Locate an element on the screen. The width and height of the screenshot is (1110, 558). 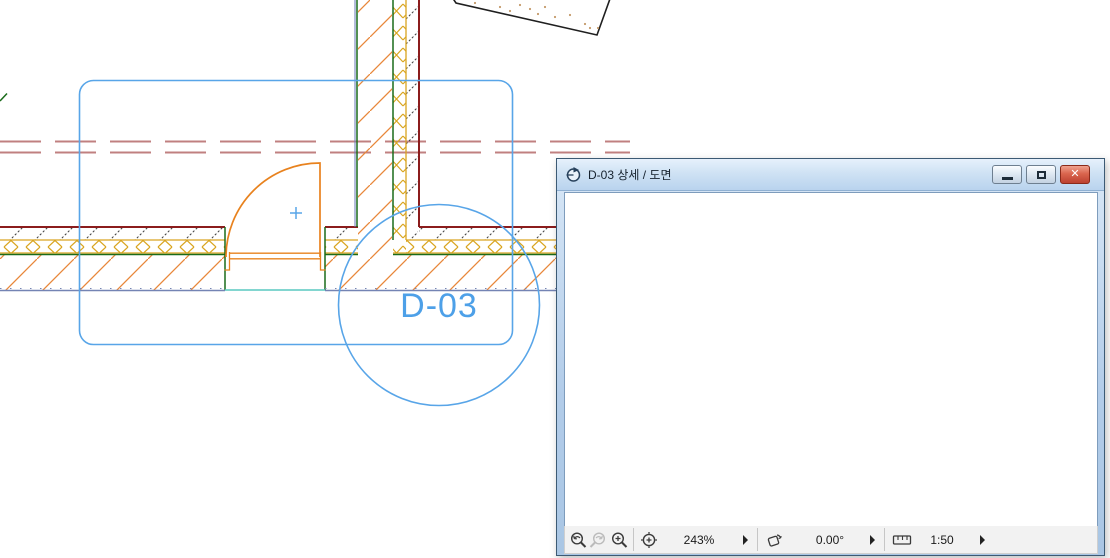
rotation-angle-value: 0.00° is located at coordinates (830, 540).